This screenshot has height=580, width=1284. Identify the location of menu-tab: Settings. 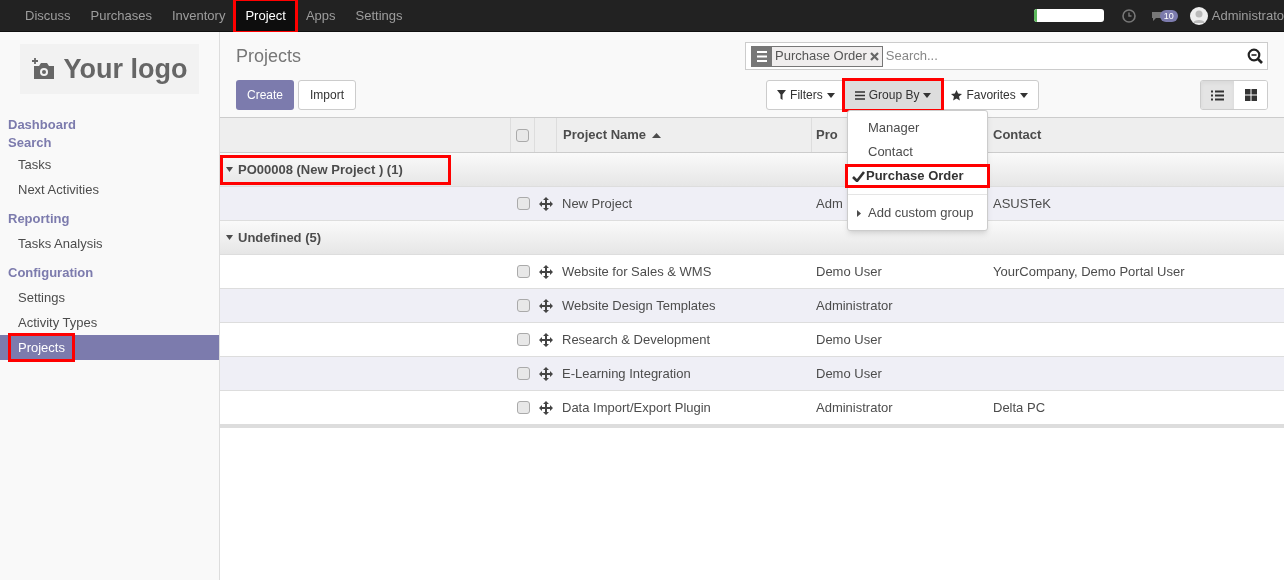
(379, 16).